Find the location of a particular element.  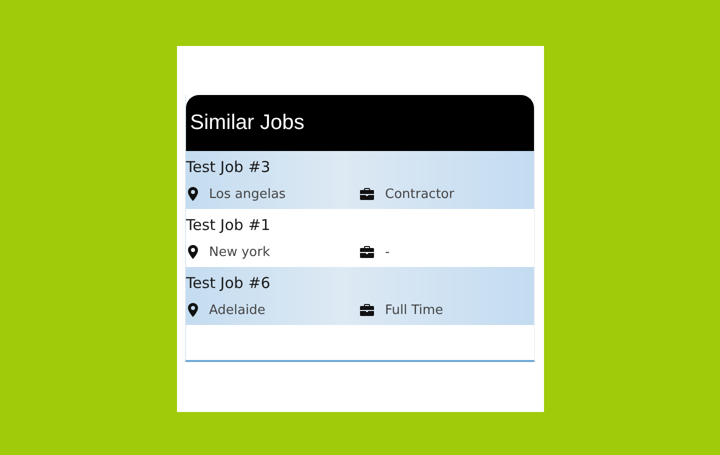

job-list-item: Test Job #6 Adelaide Full Time is located at coordinates (360, 296).